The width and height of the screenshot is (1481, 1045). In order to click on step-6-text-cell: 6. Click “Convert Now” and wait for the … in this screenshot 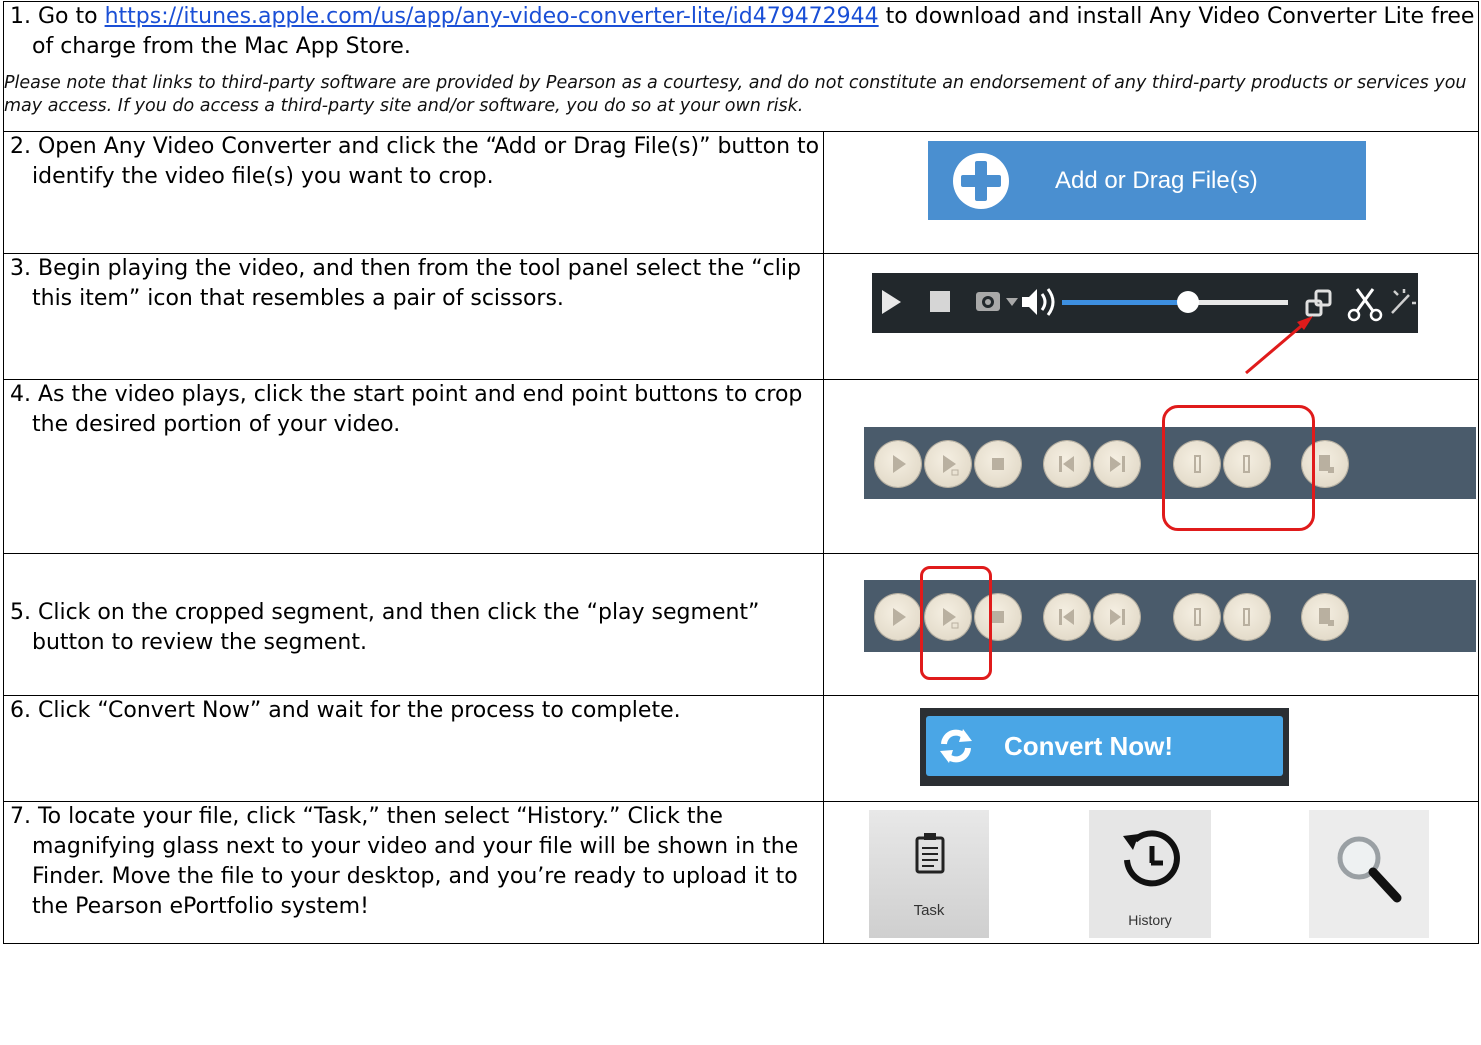, I will do `click(413, 748)`.